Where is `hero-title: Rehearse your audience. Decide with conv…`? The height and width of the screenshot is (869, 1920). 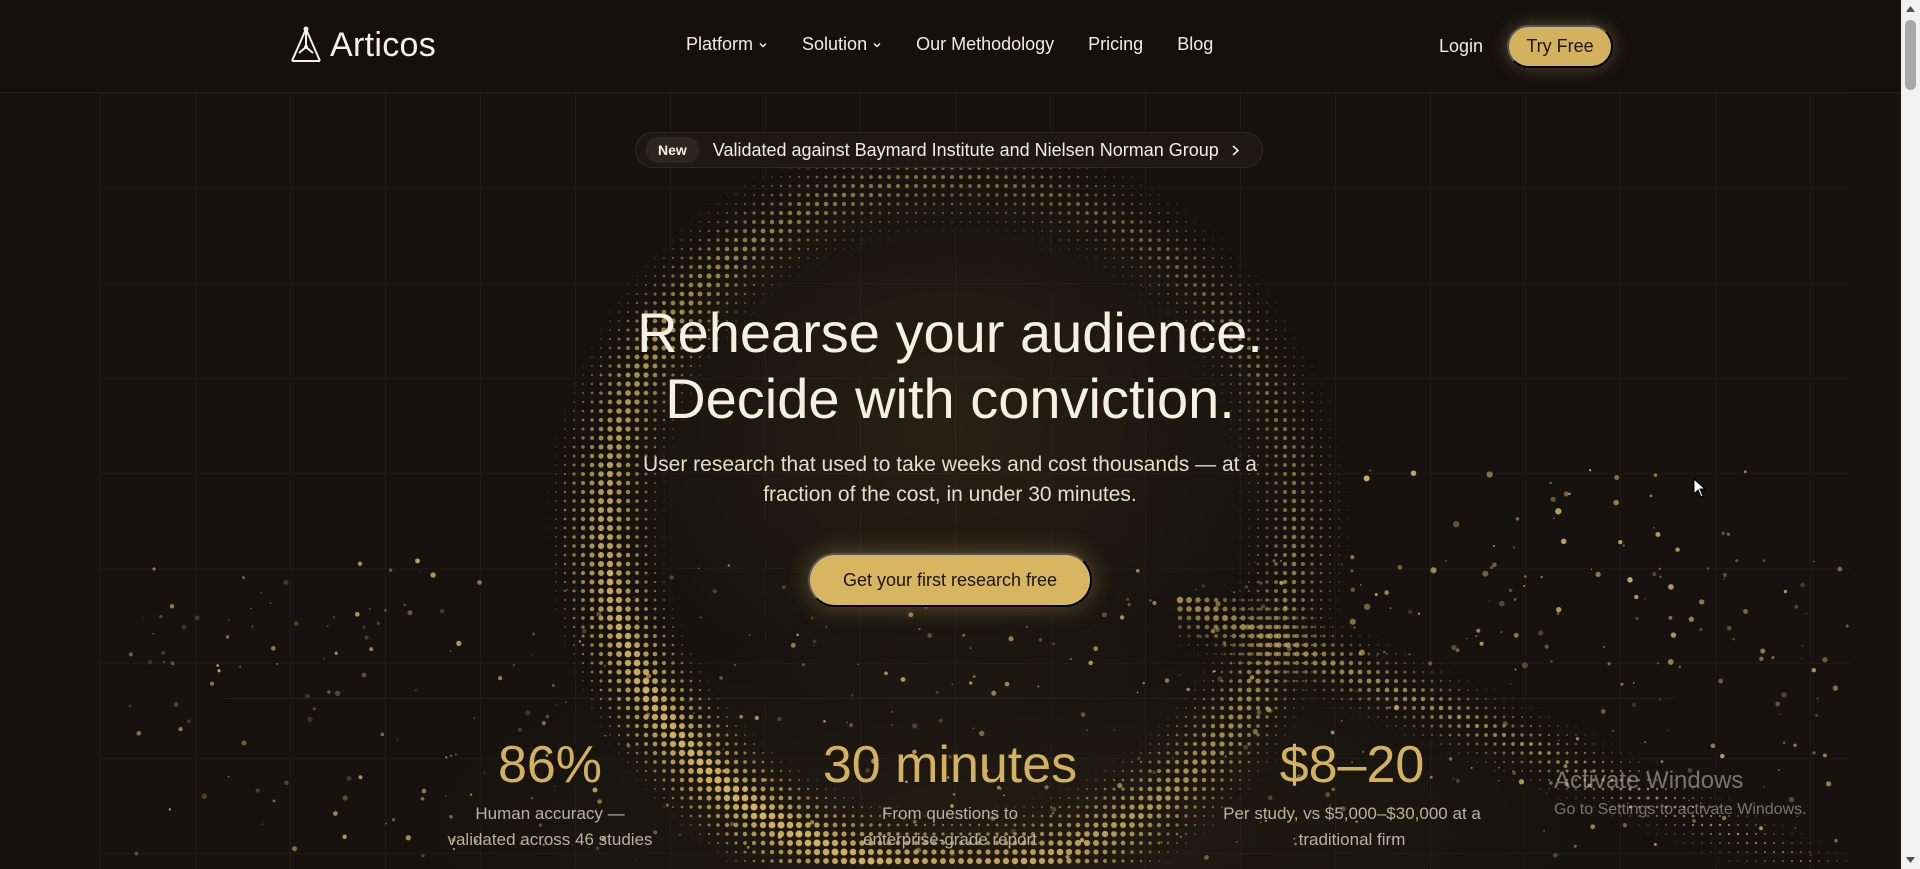 hero-title: Rehearse your audience. Decide with conv… is located at coordinates (950, 366).